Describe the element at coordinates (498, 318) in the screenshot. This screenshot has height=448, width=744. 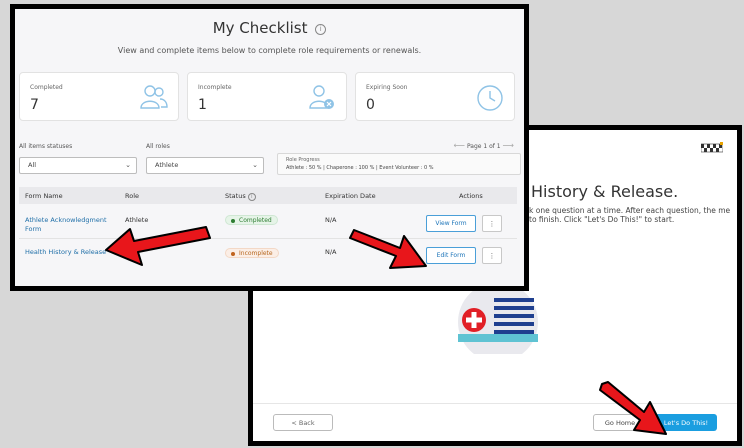
I see `health-form-icon` at that location.